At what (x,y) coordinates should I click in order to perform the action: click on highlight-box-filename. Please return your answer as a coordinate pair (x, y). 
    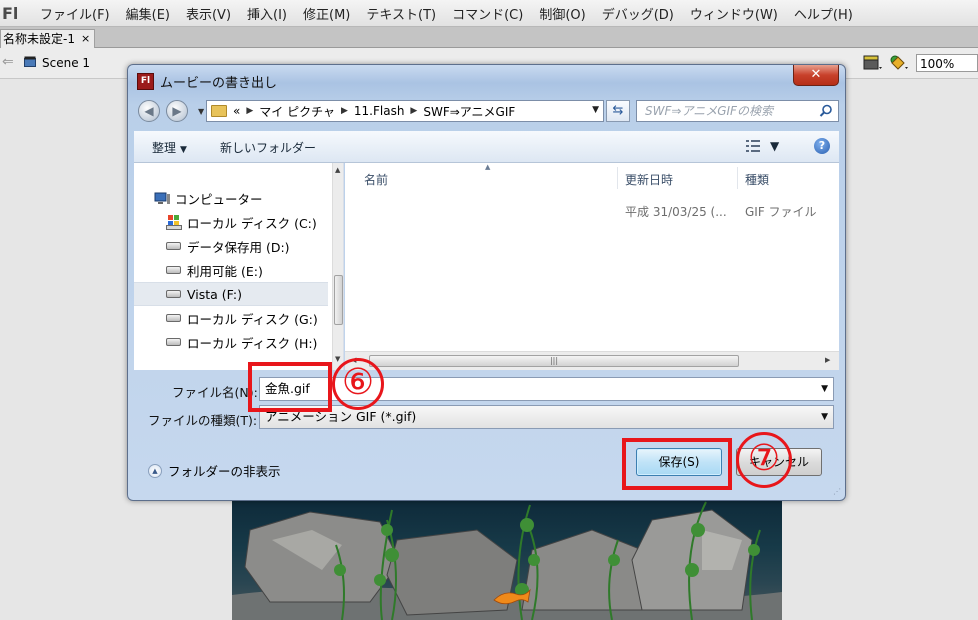
    Looking at the image, I should click on (290, 387).